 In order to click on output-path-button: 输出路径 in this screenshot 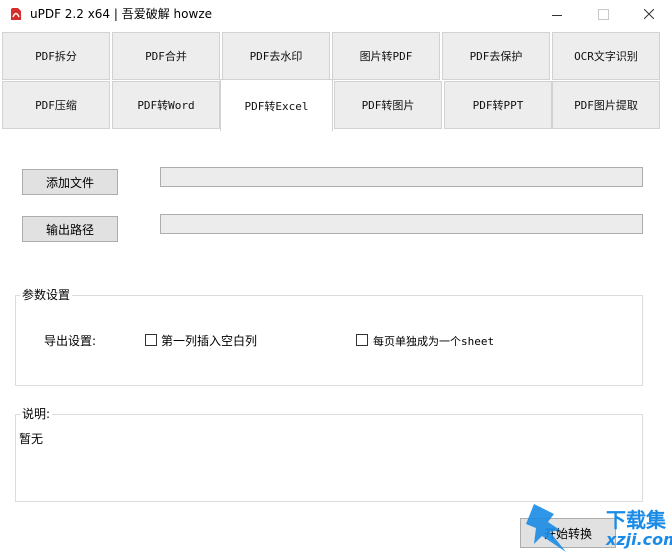, I will do `click(70, 229)`.